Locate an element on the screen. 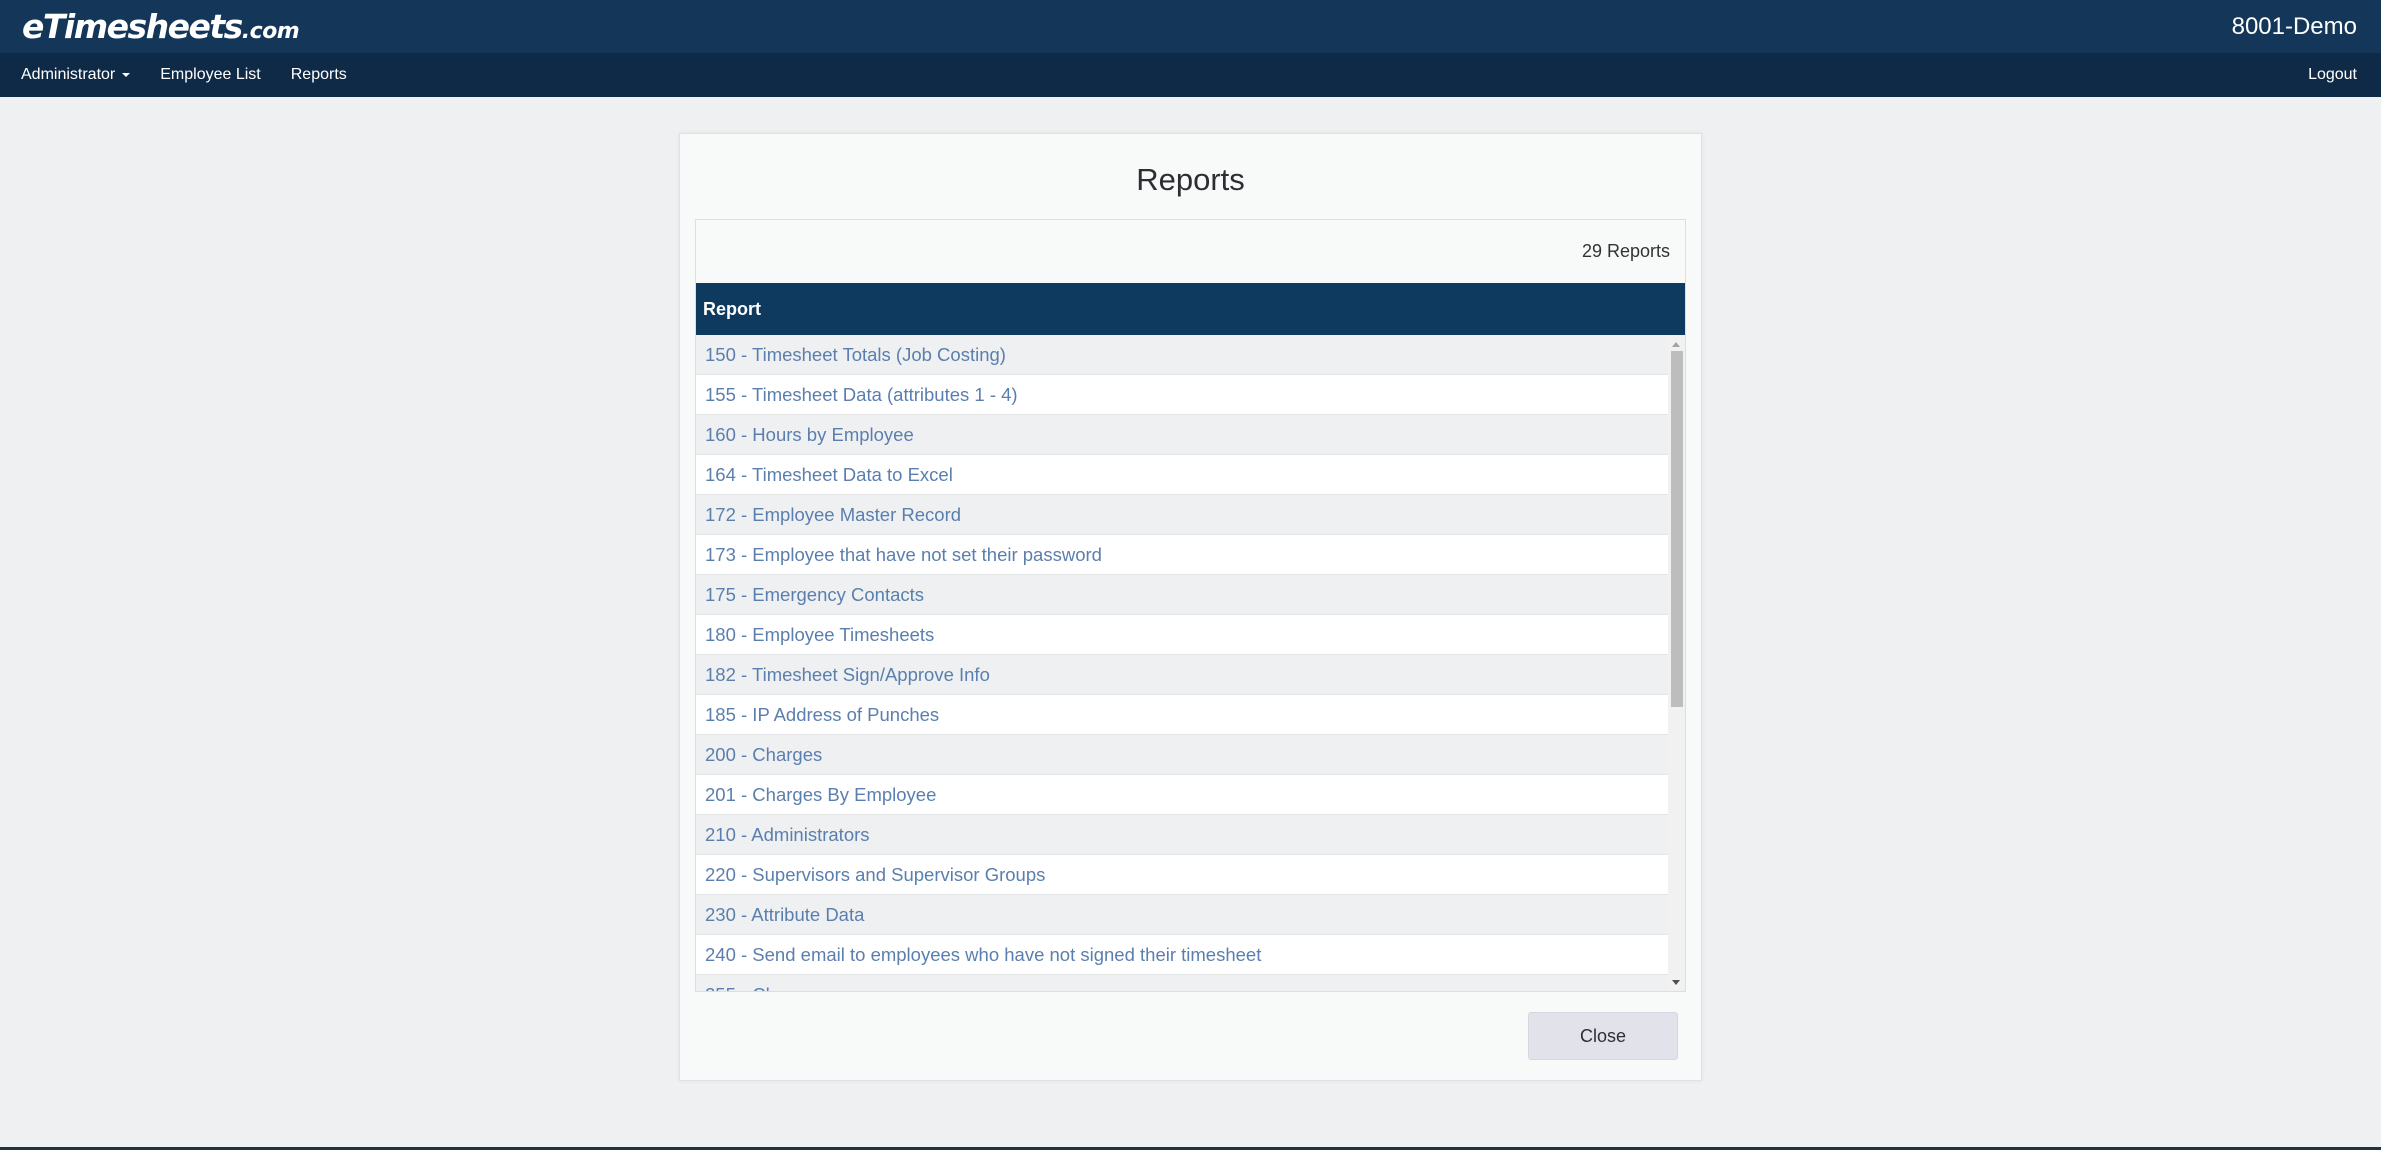 The width and height of the screenshot is (2381, 1150). logo-suffix-text: .com is located at coordinates (270, 31).